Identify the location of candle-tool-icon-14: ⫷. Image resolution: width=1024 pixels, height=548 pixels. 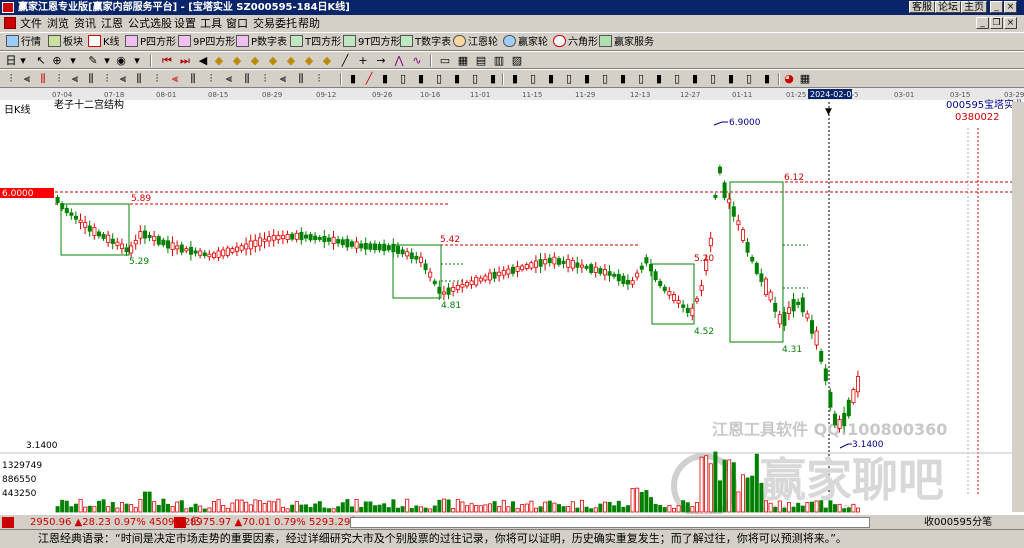
(229, 79).